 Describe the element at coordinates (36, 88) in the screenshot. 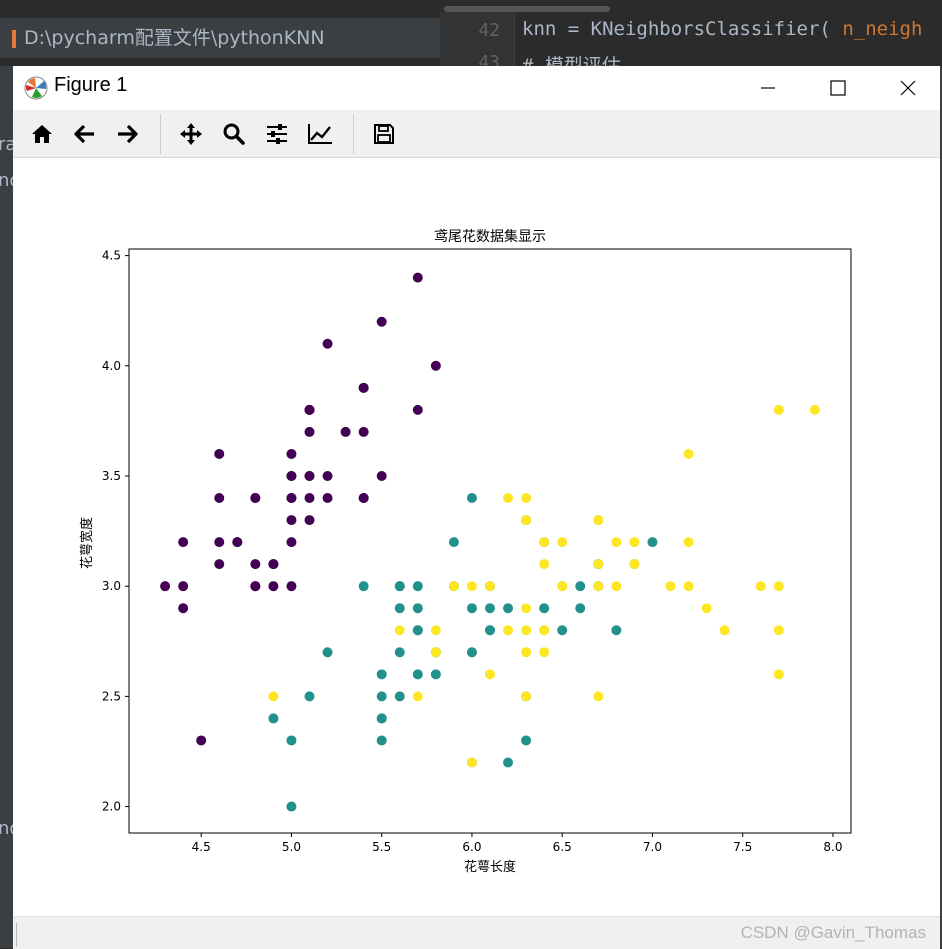

I see `matplotlib-logo-icon` at that location.